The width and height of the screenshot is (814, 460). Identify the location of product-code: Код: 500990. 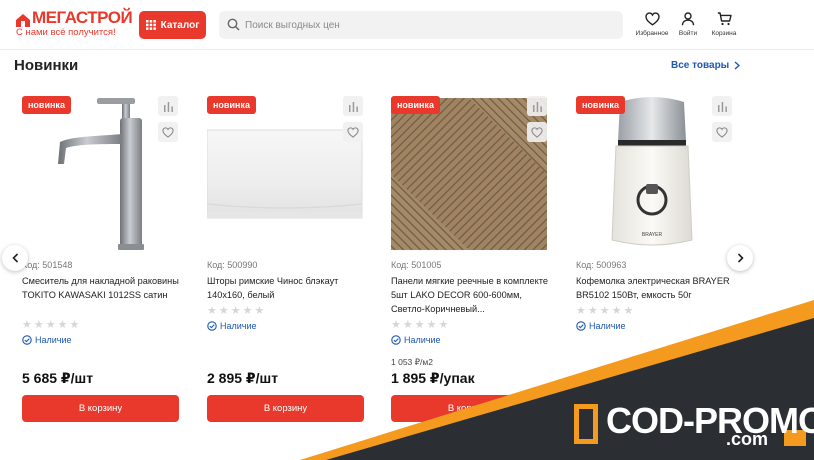
(232, 265).